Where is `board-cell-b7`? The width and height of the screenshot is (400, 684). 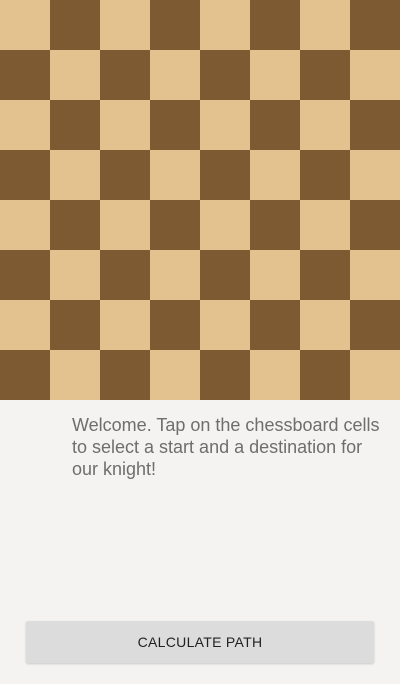
board-cell-b7 is located at coordinates (75, 75).